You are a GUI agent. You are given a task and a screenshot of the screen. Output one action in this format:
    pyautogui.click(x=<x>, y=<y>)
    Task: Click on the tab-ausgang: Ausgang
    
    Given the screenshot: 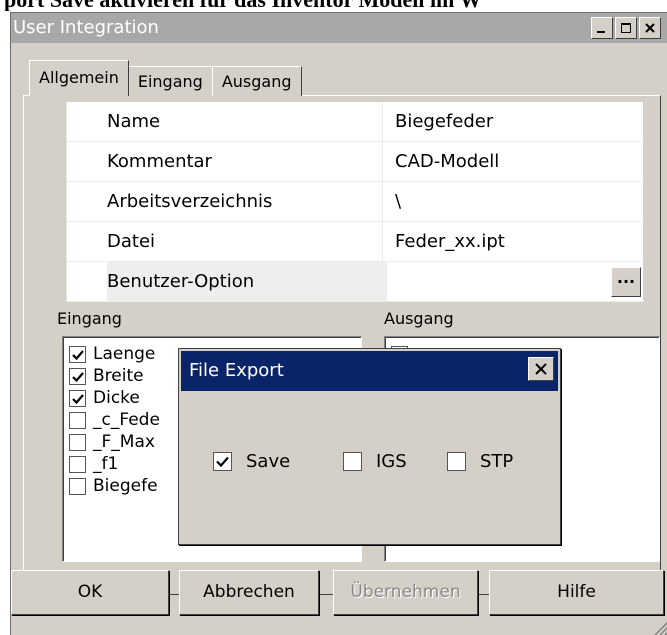 What is the action you would take?
    pyautogui.click(x=256, y=81)
    